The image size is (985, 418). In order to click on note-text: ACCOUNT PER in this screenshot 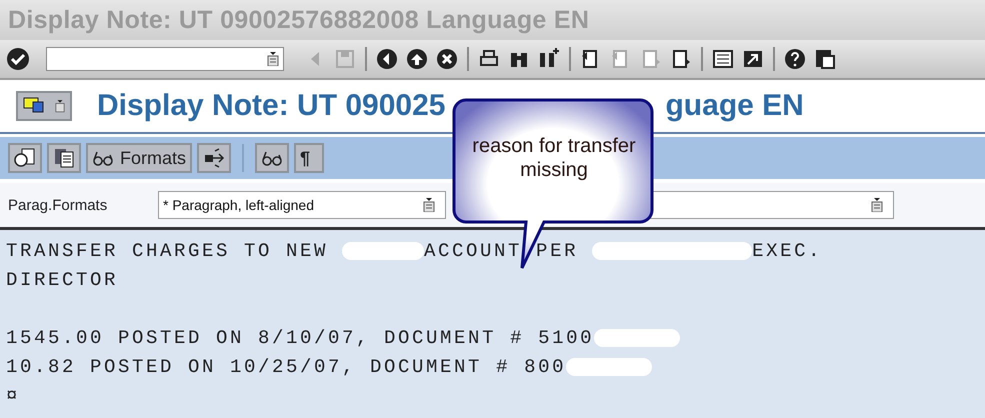, I will do `click(502, 251)`.